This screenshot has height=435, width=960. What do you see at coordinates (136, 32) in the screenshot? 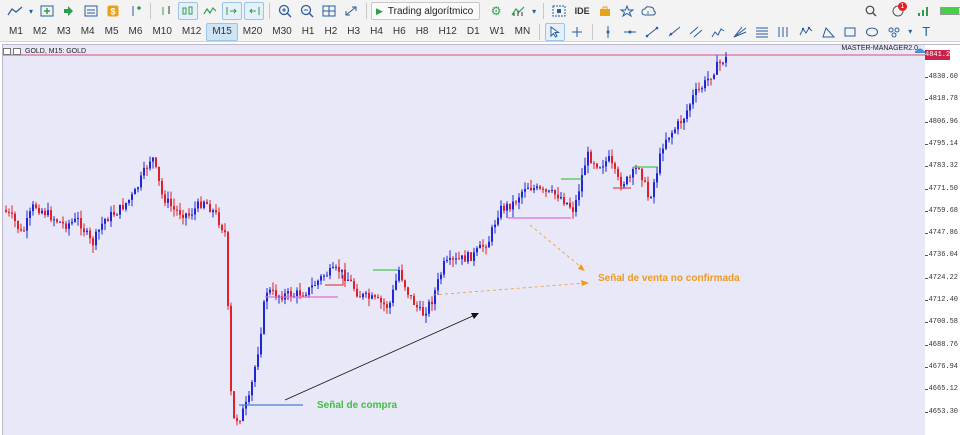
I see `timeframe-button-m6: M6` at bounding box center [136, 32].